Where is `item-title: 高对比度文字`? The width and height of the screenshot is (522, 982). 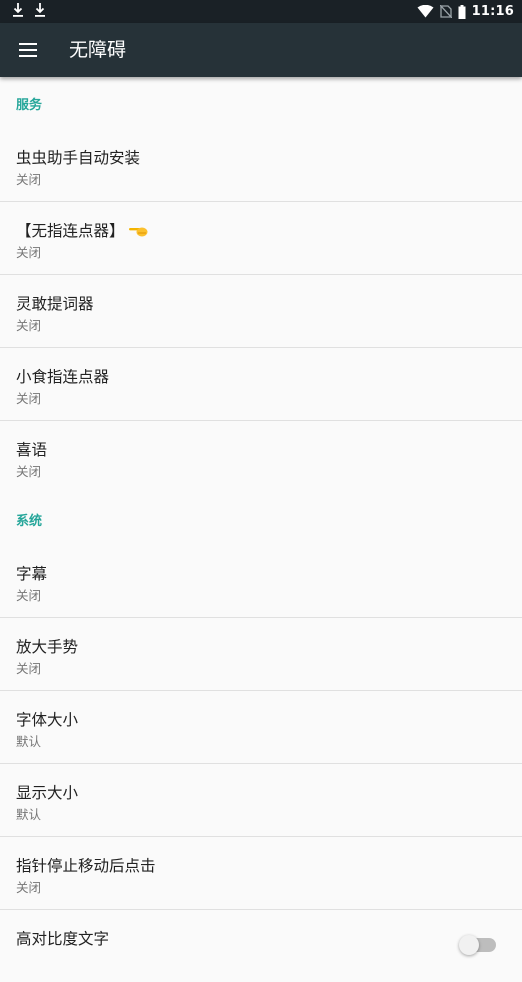
item-title: 高对比度文字 is located at coordinates (63, 939).